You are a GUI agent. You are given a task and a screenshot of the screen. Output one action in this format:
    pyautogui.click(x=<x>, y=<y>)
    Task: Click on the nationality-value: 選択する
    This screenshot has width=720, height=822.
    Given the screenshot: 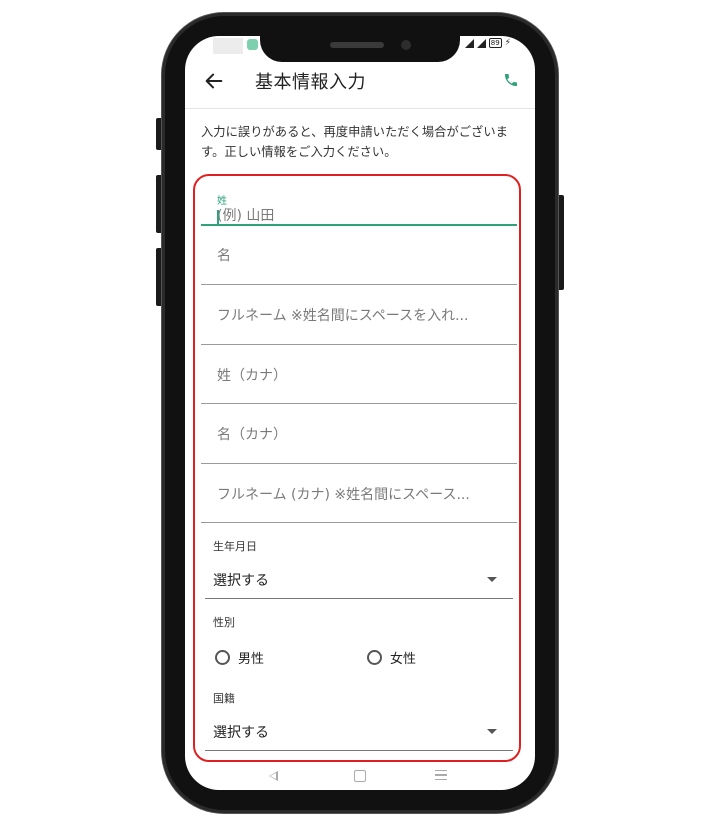 What is the action you would take?
    pyautogui.click(x=241, y=733)
    